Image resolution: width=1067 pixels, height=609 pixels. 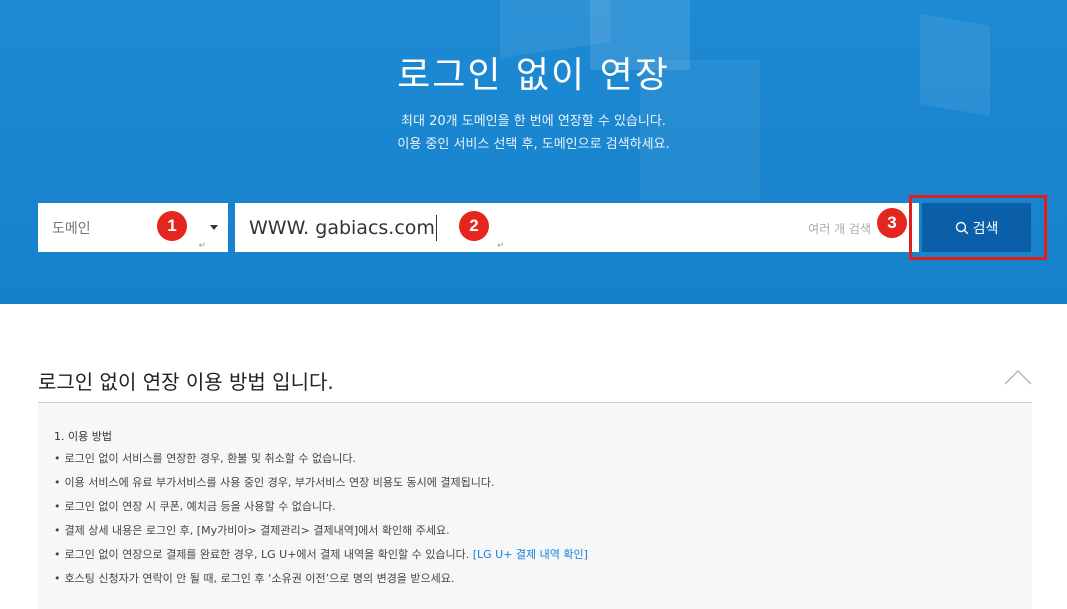 I want to click on service-select-label: 도메인, so click(x=71, y=228).